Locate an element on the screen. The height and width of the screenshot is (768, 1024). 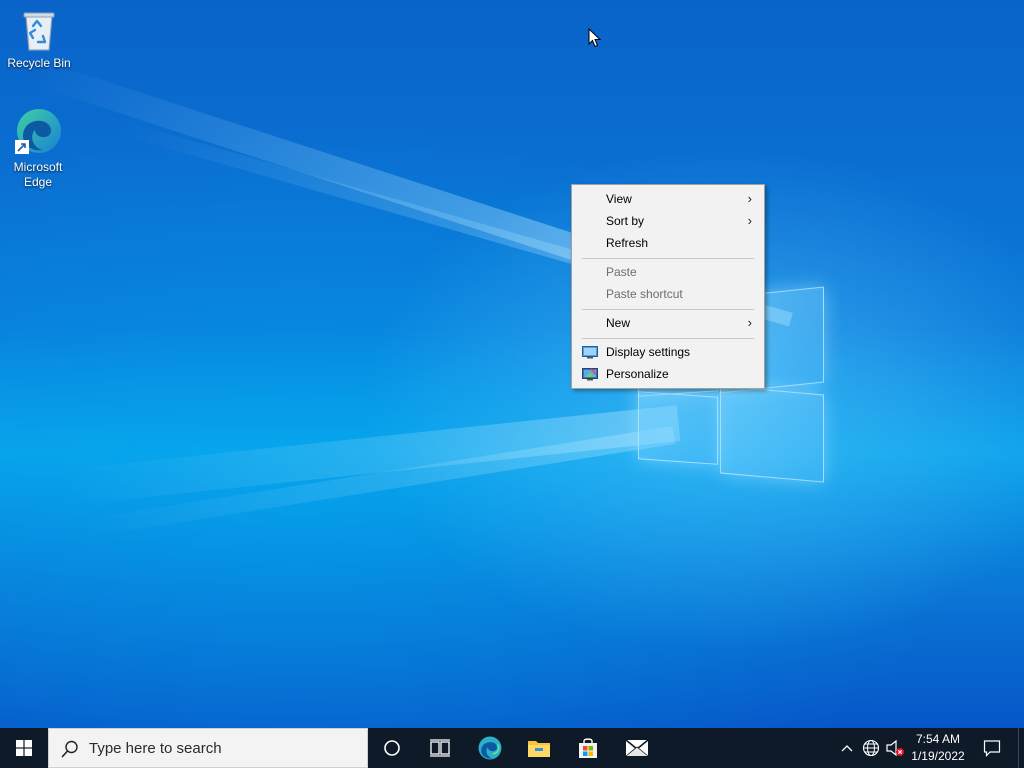
task-view-icon is located at coordinates (440, 748).